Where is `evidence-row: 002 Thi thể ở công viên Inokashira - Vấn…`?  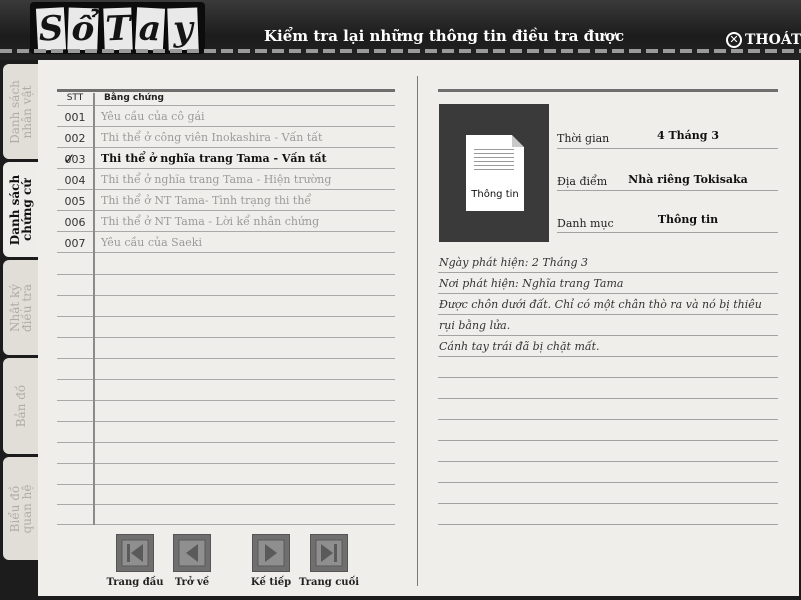 evidence-row: 002 Thi thể ở công viên Inokashira - Vấn… is located at coordinates (226, 137).